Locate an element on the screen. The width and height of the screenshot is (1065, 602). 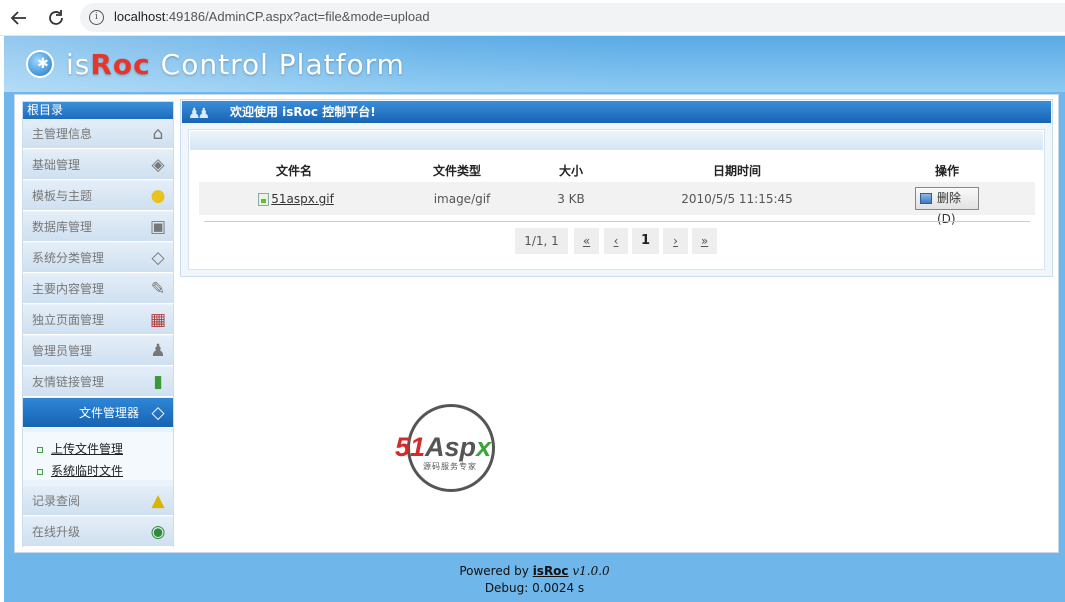
sidebar-item-main-info: 主管理信息 ⌂ is located at coordinates (98, 134).